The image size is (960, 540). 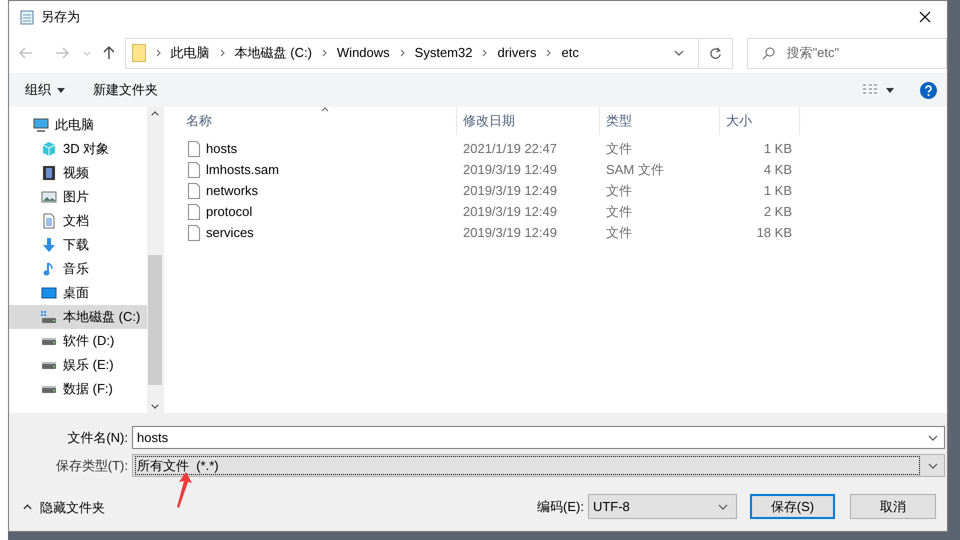 I want to click on nav-item: 娱乐 (E:), so click(x=78, y=365).